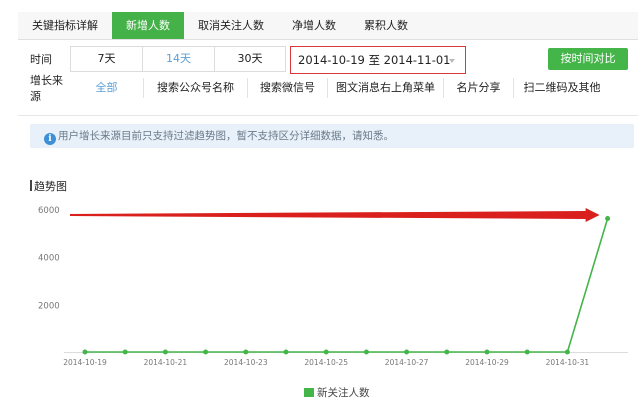 This screenshot has height=406, width=640. I want to click on title-bar-icon, so click(31, 185).